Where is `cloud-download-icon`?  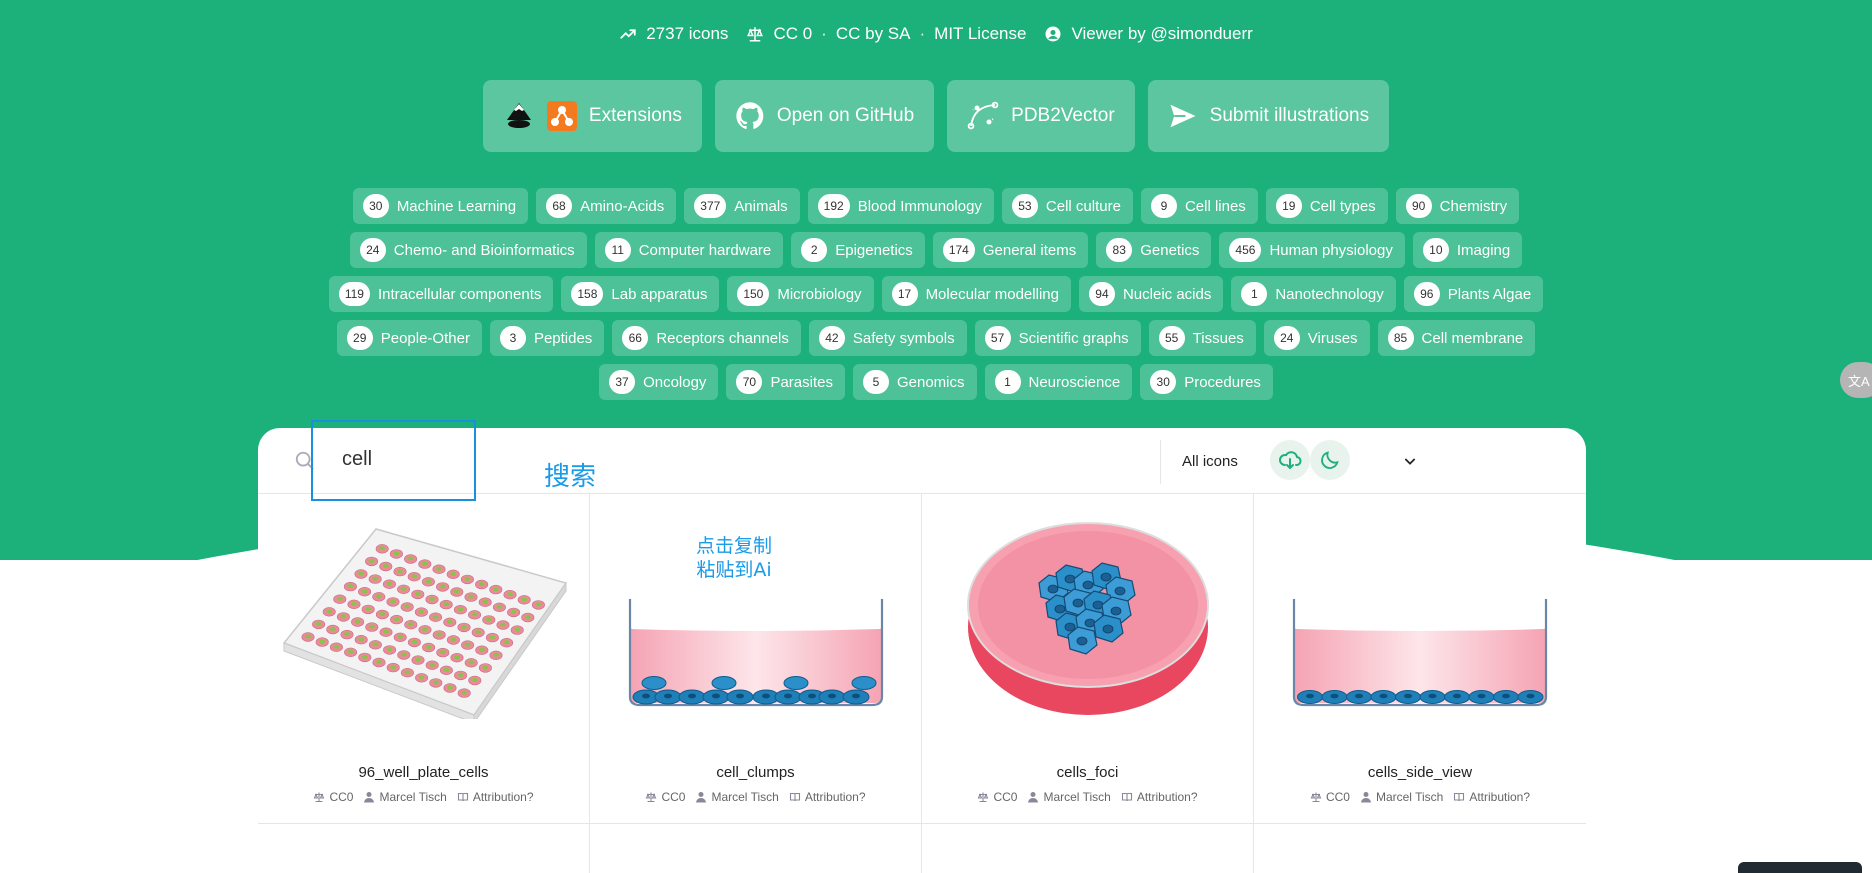
cloud-download-icon is located at coordinates (1290, 460).